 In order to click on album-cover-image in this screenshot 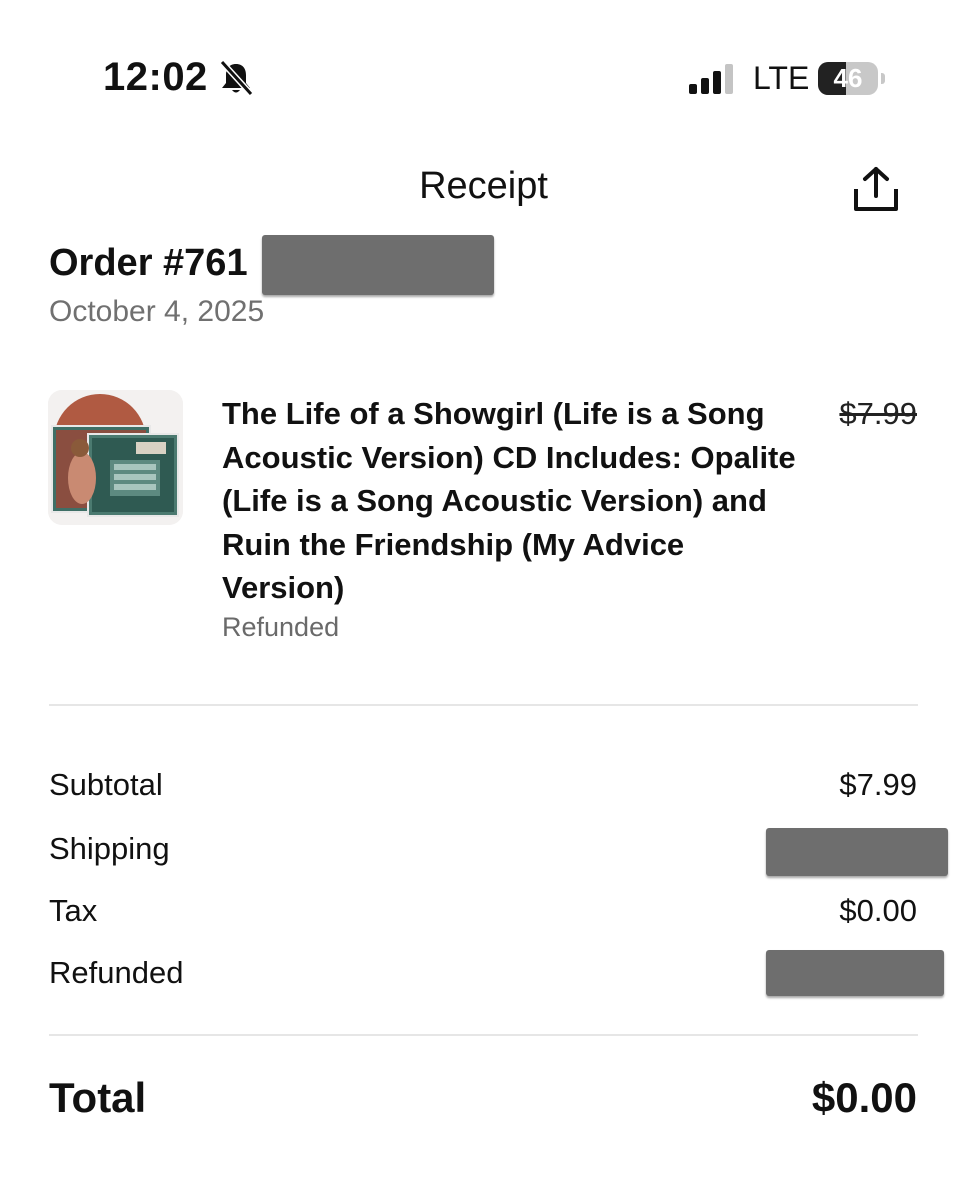, I will do `click(115, 457)`.